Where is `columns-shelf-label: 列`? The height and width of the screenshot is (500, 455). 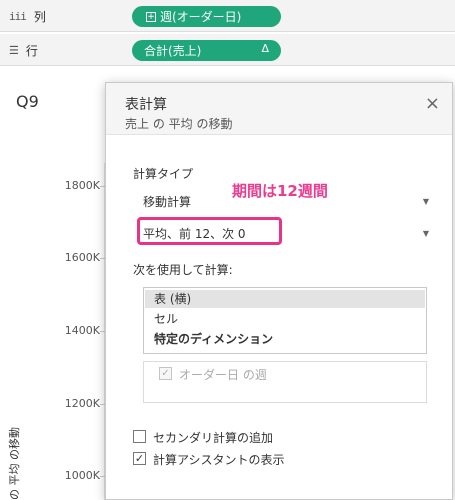
columns-shelf-label: 列 is located at coordinates (39, 17).